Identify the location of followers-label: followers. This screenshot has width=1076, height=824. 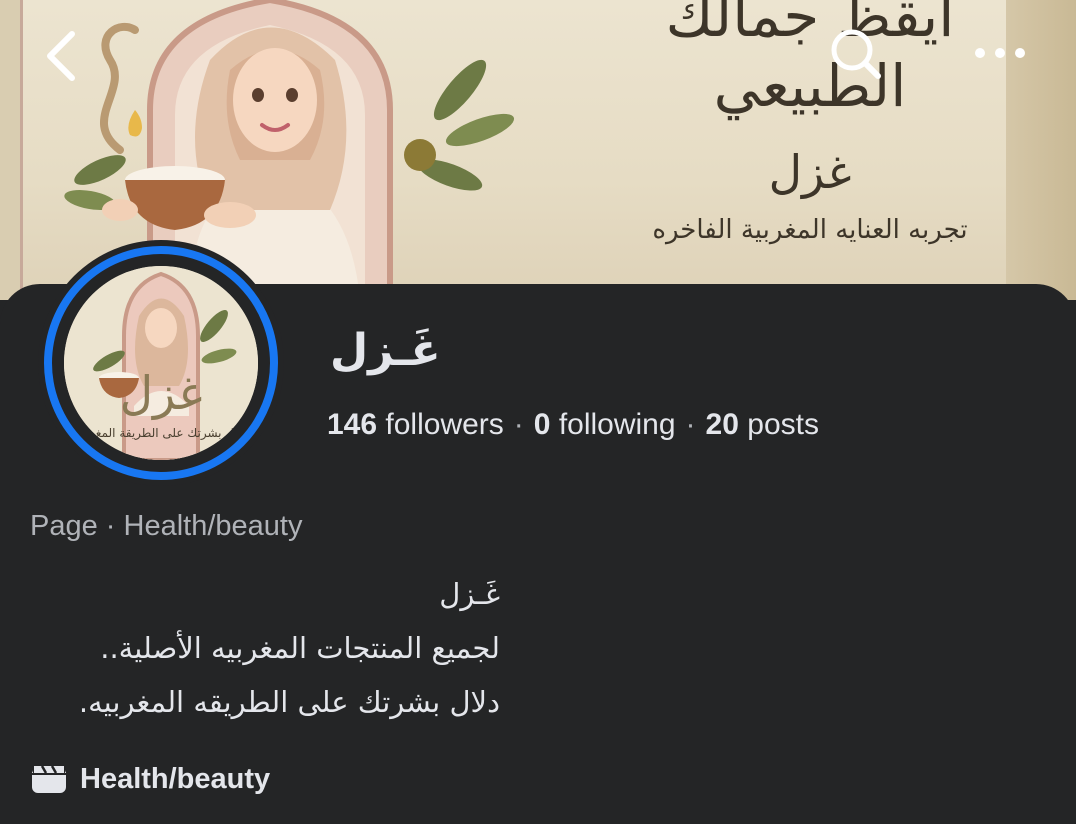
(444, 424).